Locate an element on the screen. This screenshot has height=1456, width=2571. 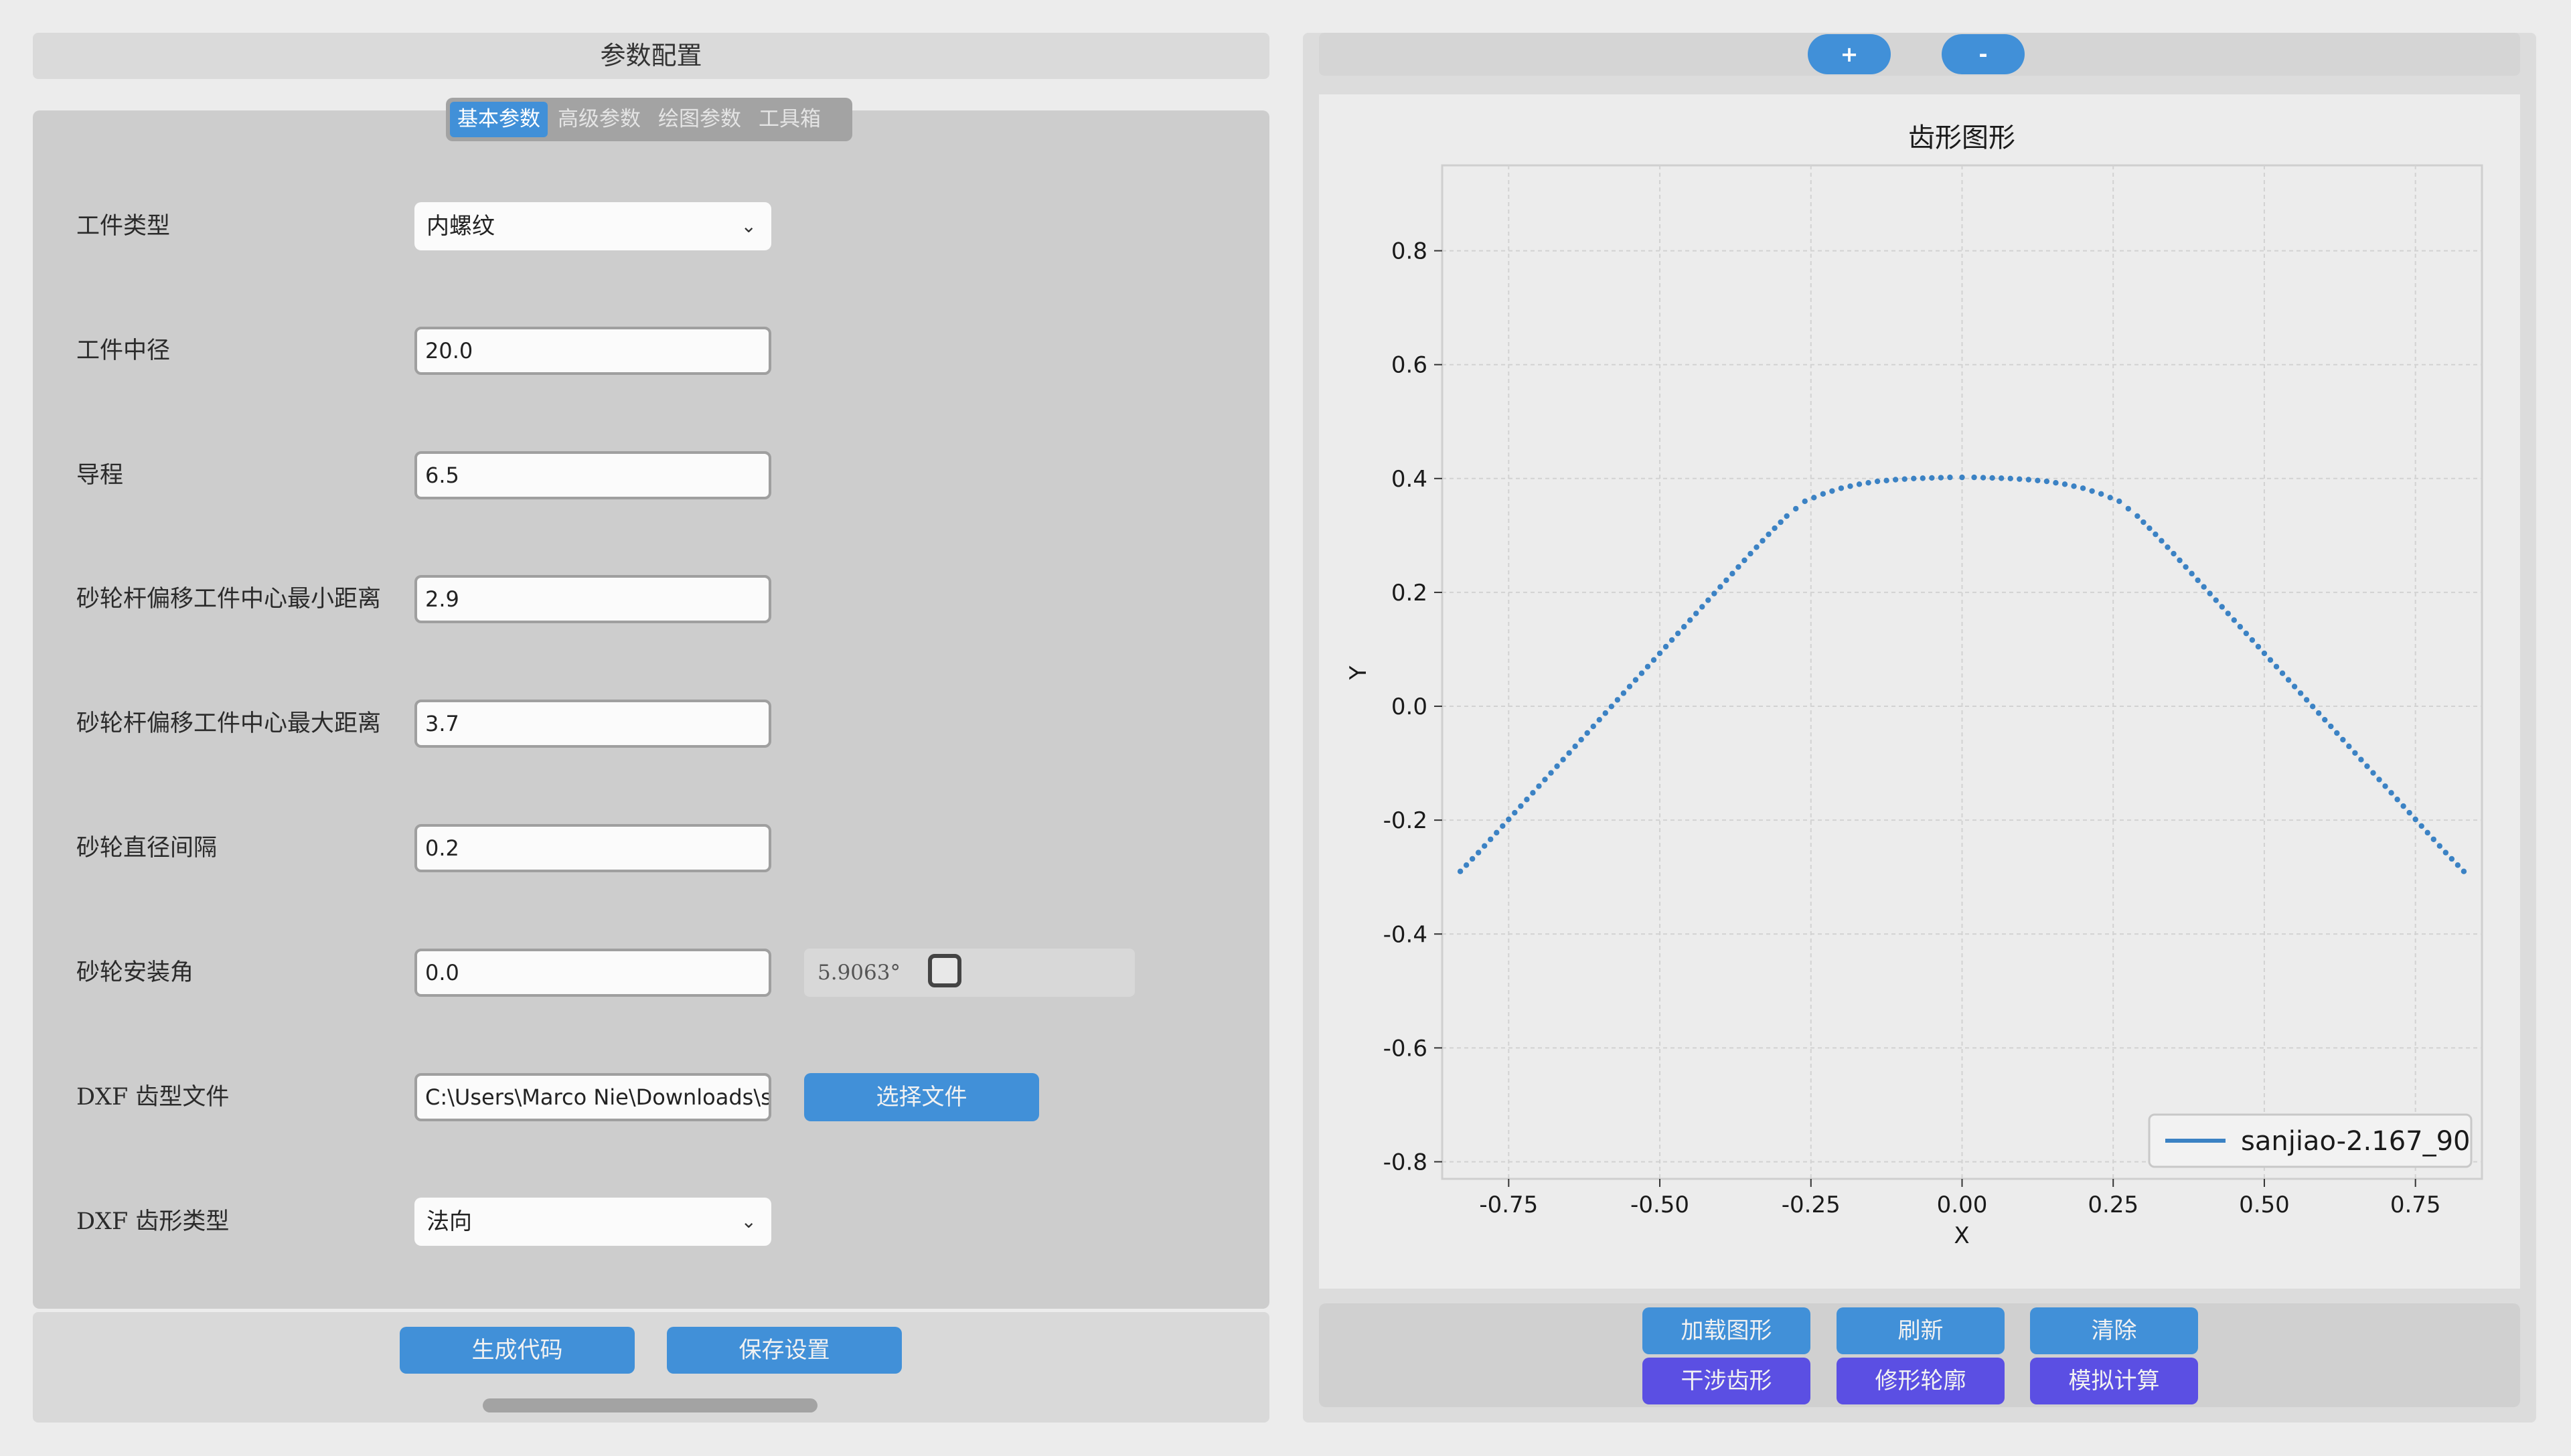
pitch-diameter-input: 20.0 is located at coordinates (592, 351).